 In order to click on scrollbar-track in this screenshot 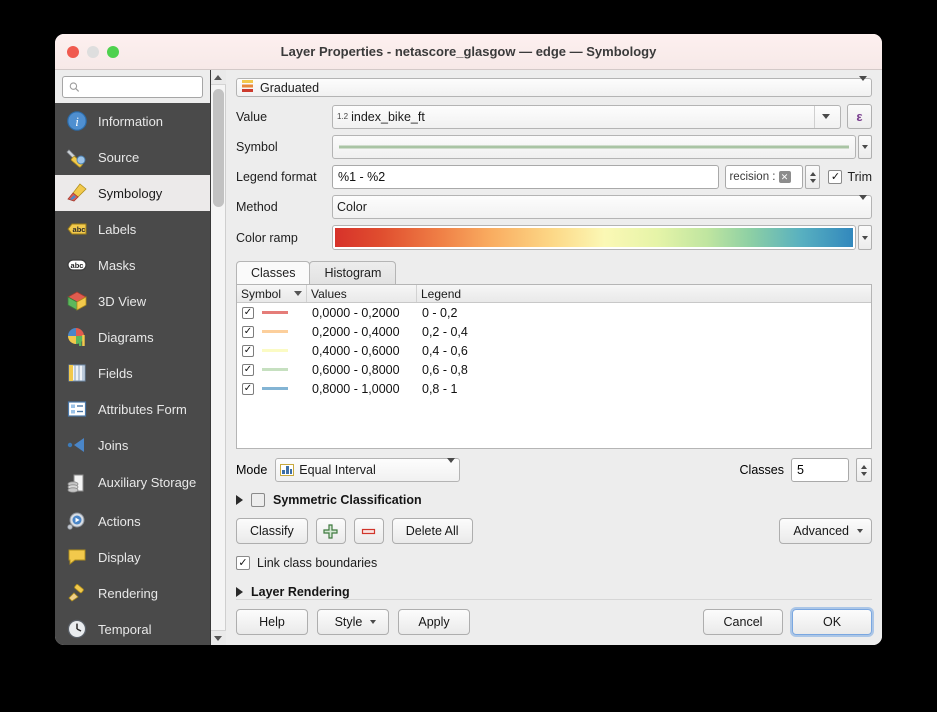, I will do `click(218, 357)`.